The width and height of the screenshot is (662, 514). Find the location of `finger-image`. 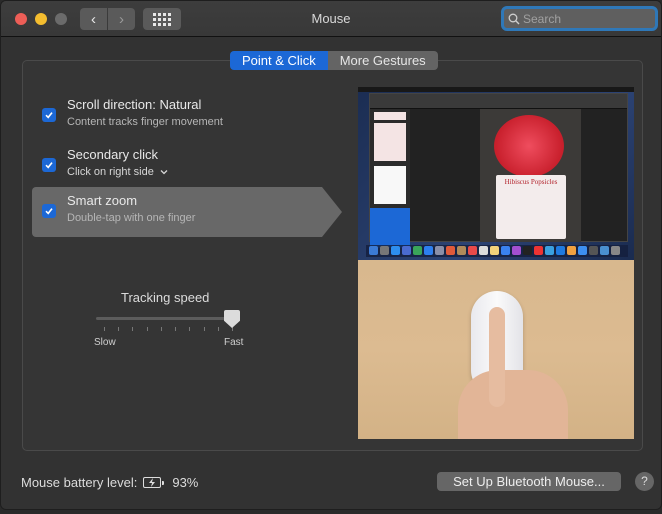

finger-image is located at coordinates (497, 357).